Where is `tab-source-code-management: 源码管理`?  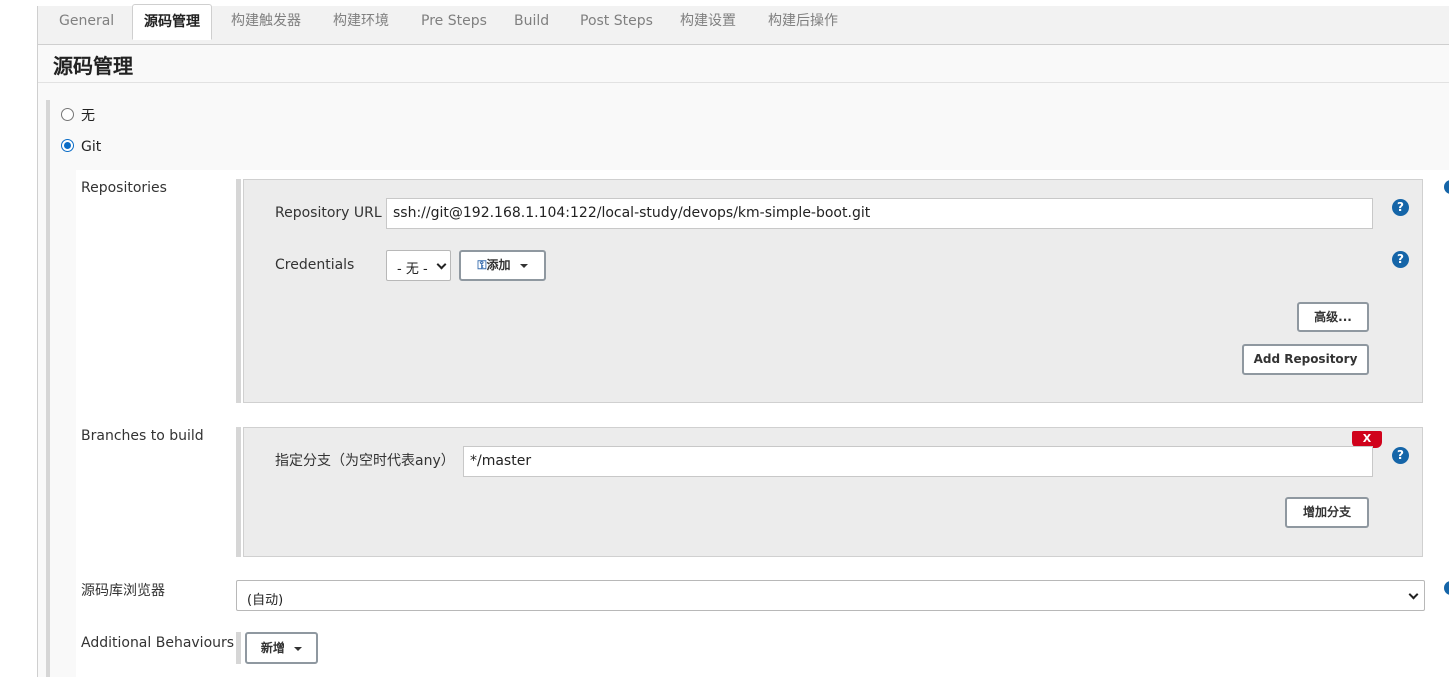 tab-source-code-management: 源码管理 is located at coordinates (172, 22).